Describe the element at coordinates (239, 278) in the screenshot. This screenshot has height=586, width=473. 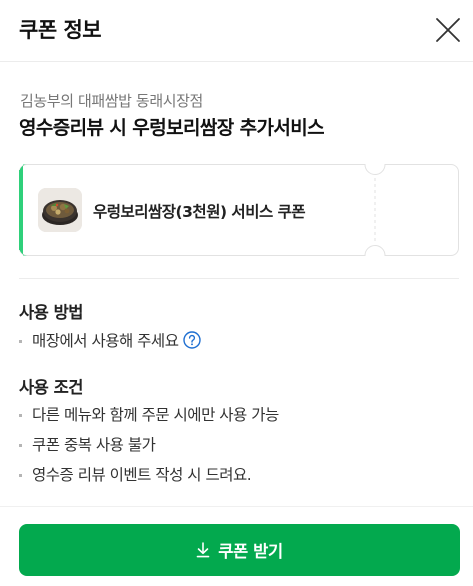
I see `divider` at that location.